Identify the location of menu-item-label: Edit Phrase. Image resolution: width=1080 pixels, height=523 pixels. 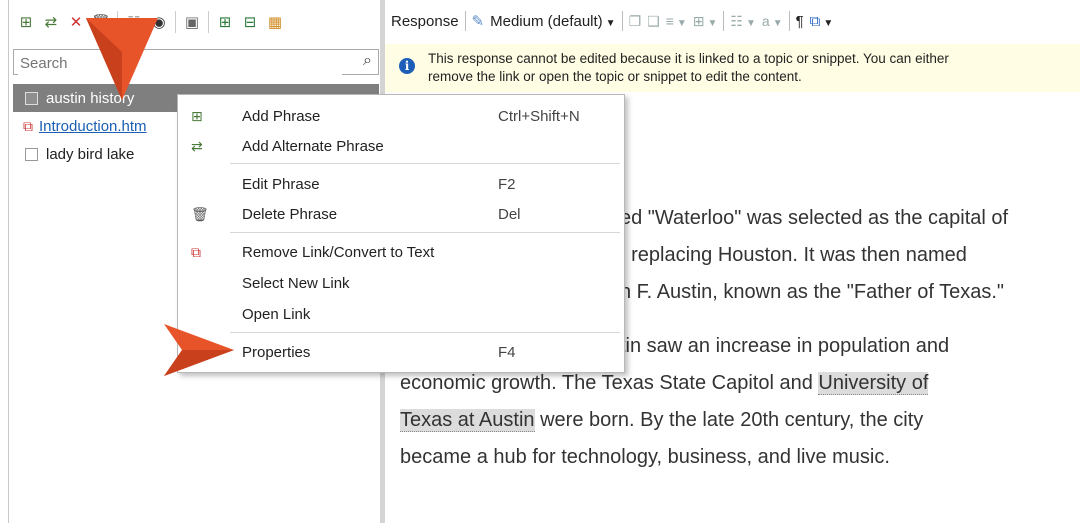
(281, 184).